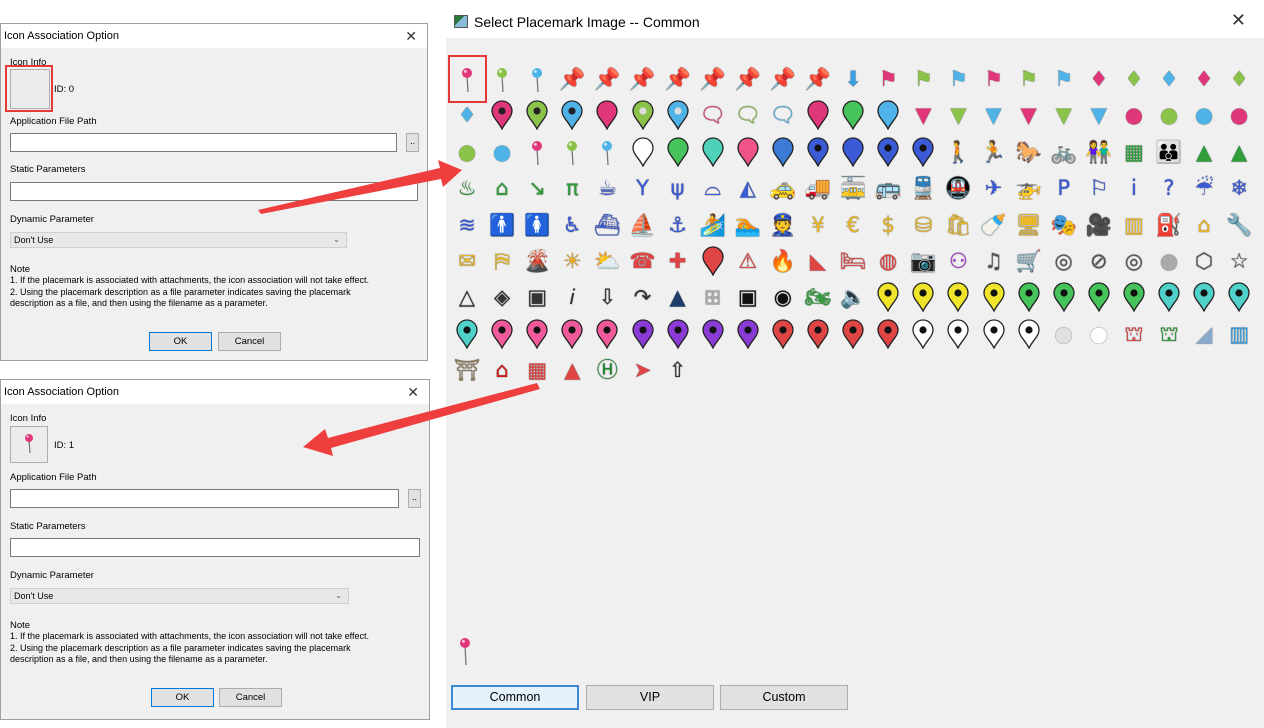  What do you see at coordinates (360, 187) in the screenshot?
I see `arrow-to-picker` at bounding box center [360, 187].